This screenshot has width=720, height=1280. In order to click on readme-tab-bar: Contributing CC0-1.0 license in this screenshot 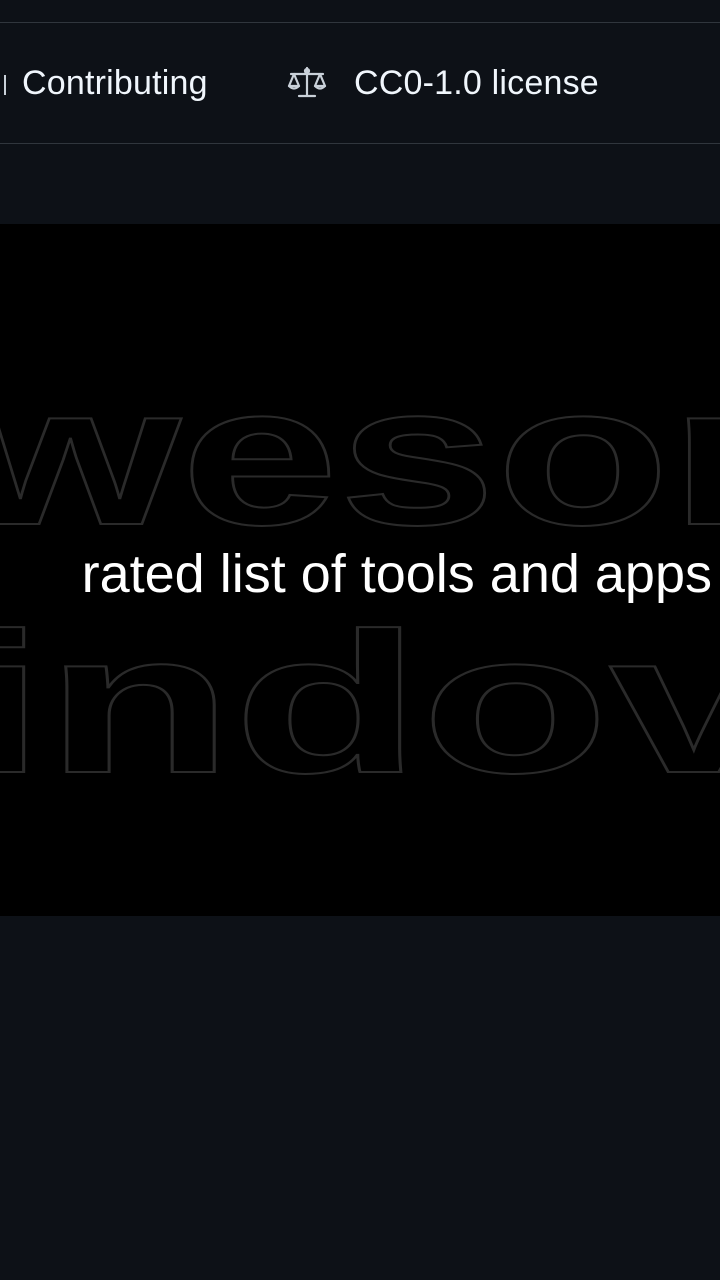, I will do `click(360, 83)`.